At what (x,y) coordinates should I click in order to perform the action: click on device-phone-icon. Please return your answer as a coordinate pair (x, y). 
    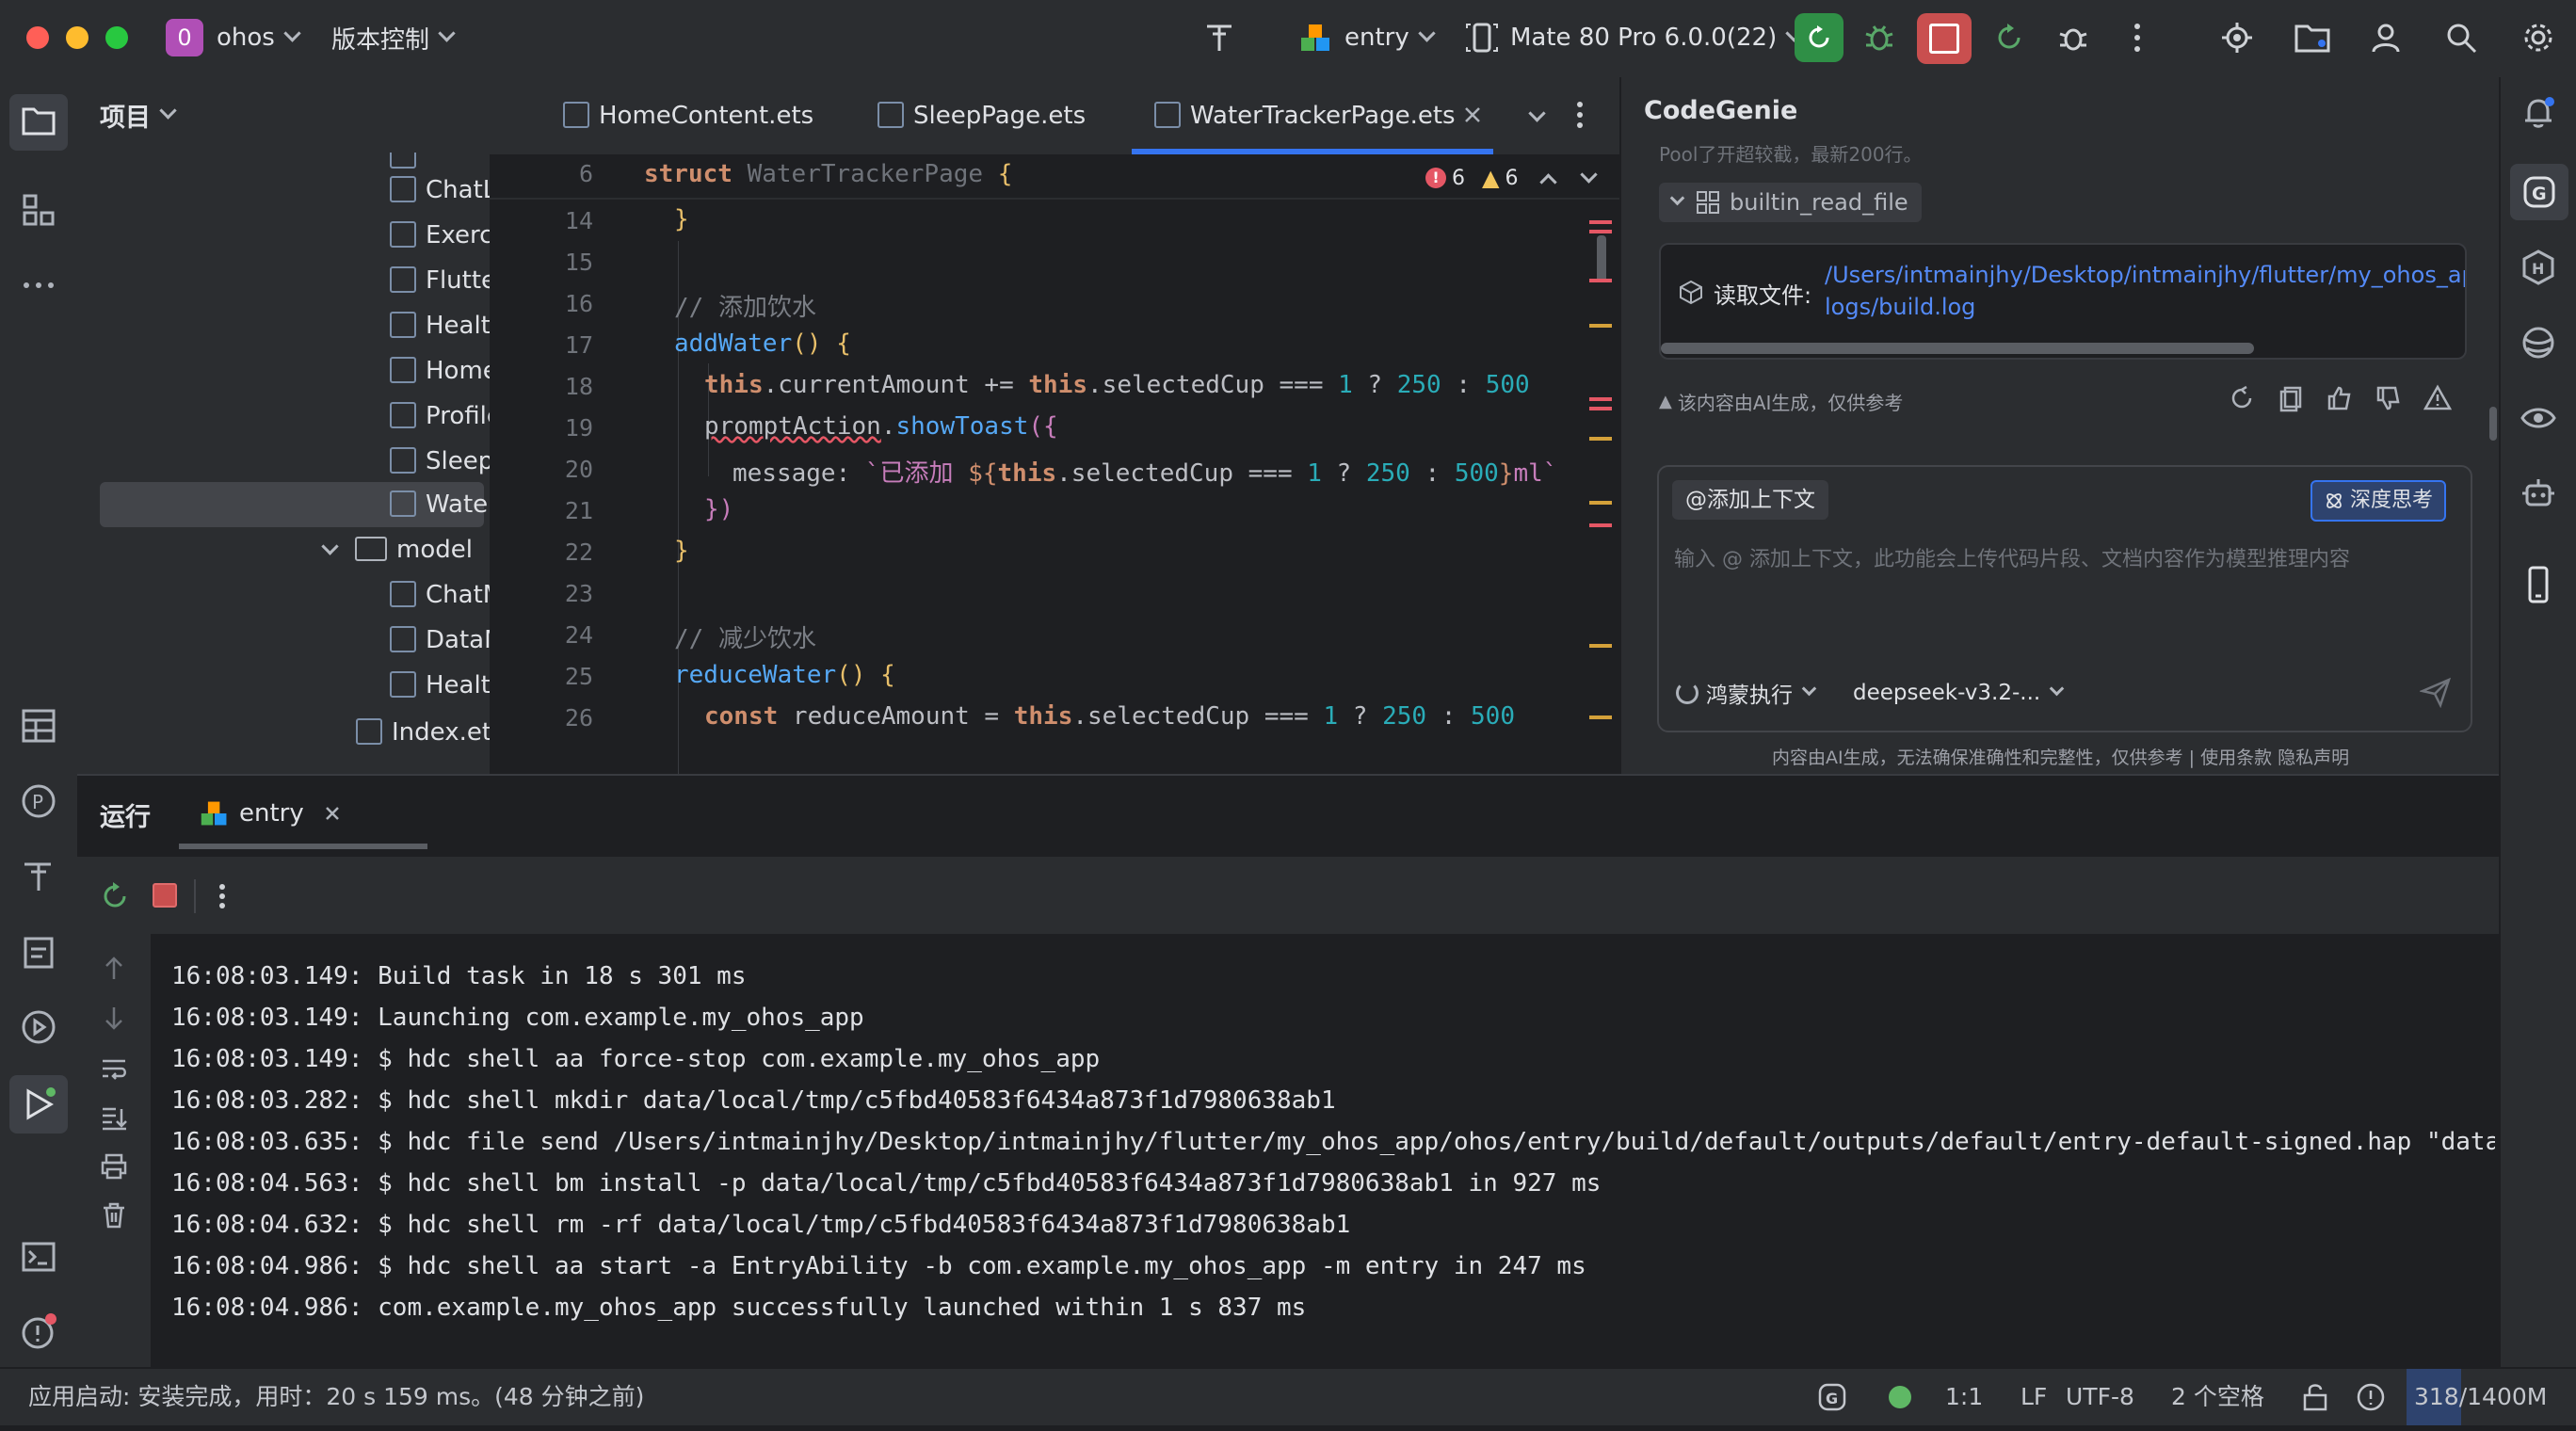
    Looking at the image, I should click on (2538, 584).